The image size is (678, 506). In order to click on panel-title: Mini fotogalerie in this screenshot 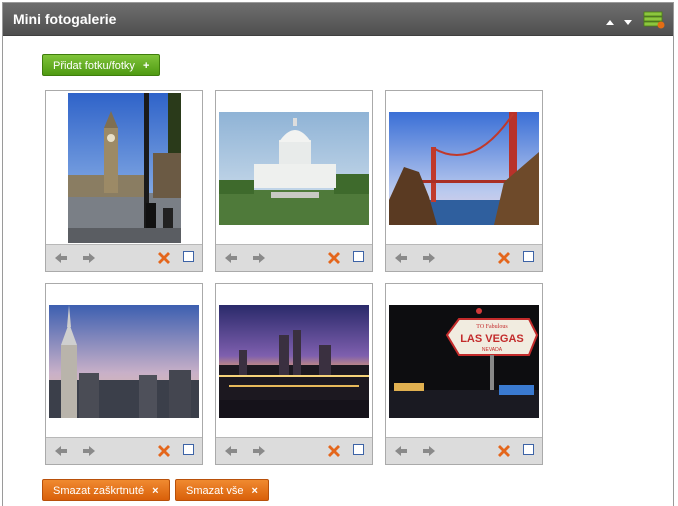, I will do `click(65, 19)`.